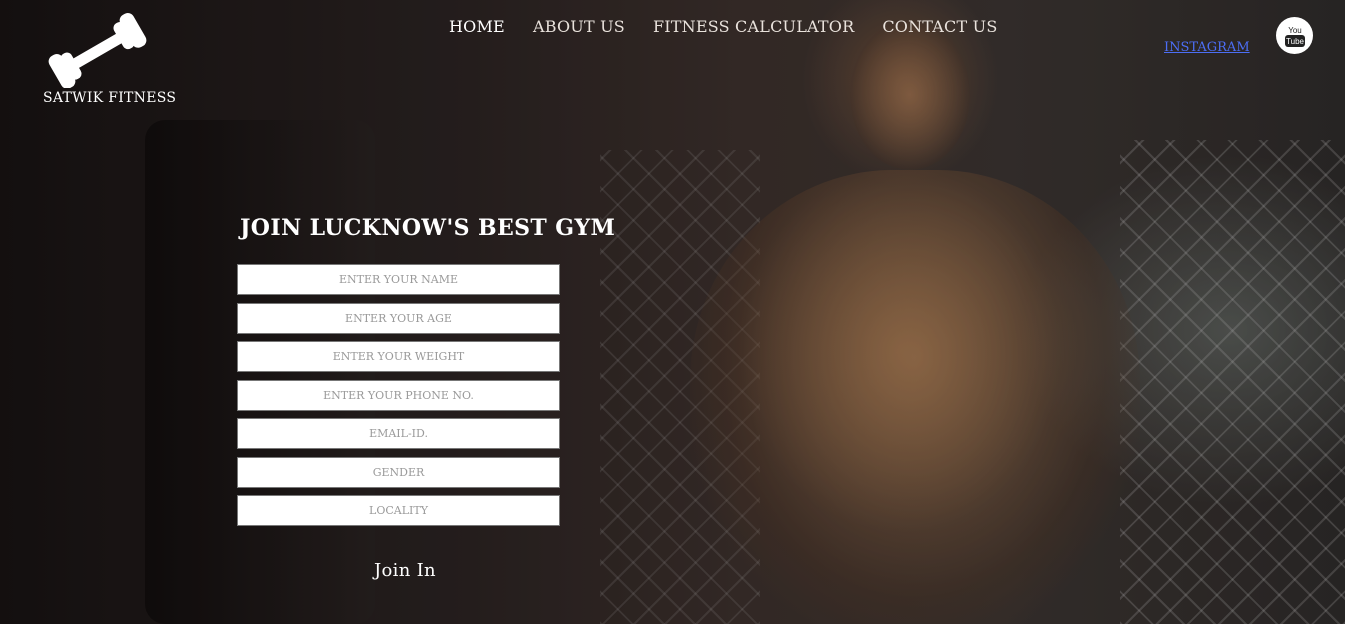 Image resolution: width=1345 pixels, height=624 pixels. What do you see at coordinates (939, 26) in the screenshot?
I see `nav-contact-us: CONTACT US` at bounding box center [939, 26].